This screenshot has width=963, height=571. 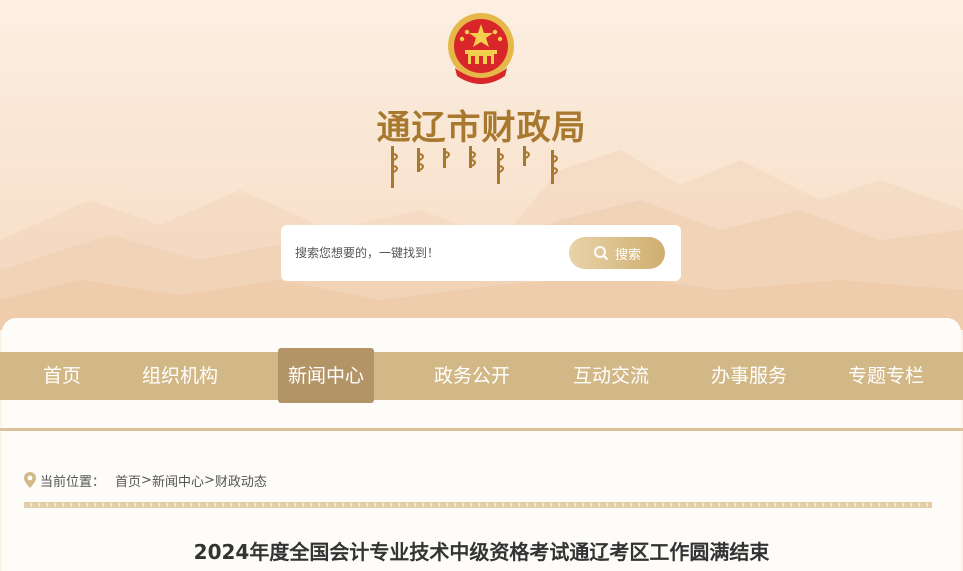 I want to click on main-nav: 首页 组织机构 新闻中心 政务公开 互动交流 办事服务 专题专栏, so click(x=481, y=375).